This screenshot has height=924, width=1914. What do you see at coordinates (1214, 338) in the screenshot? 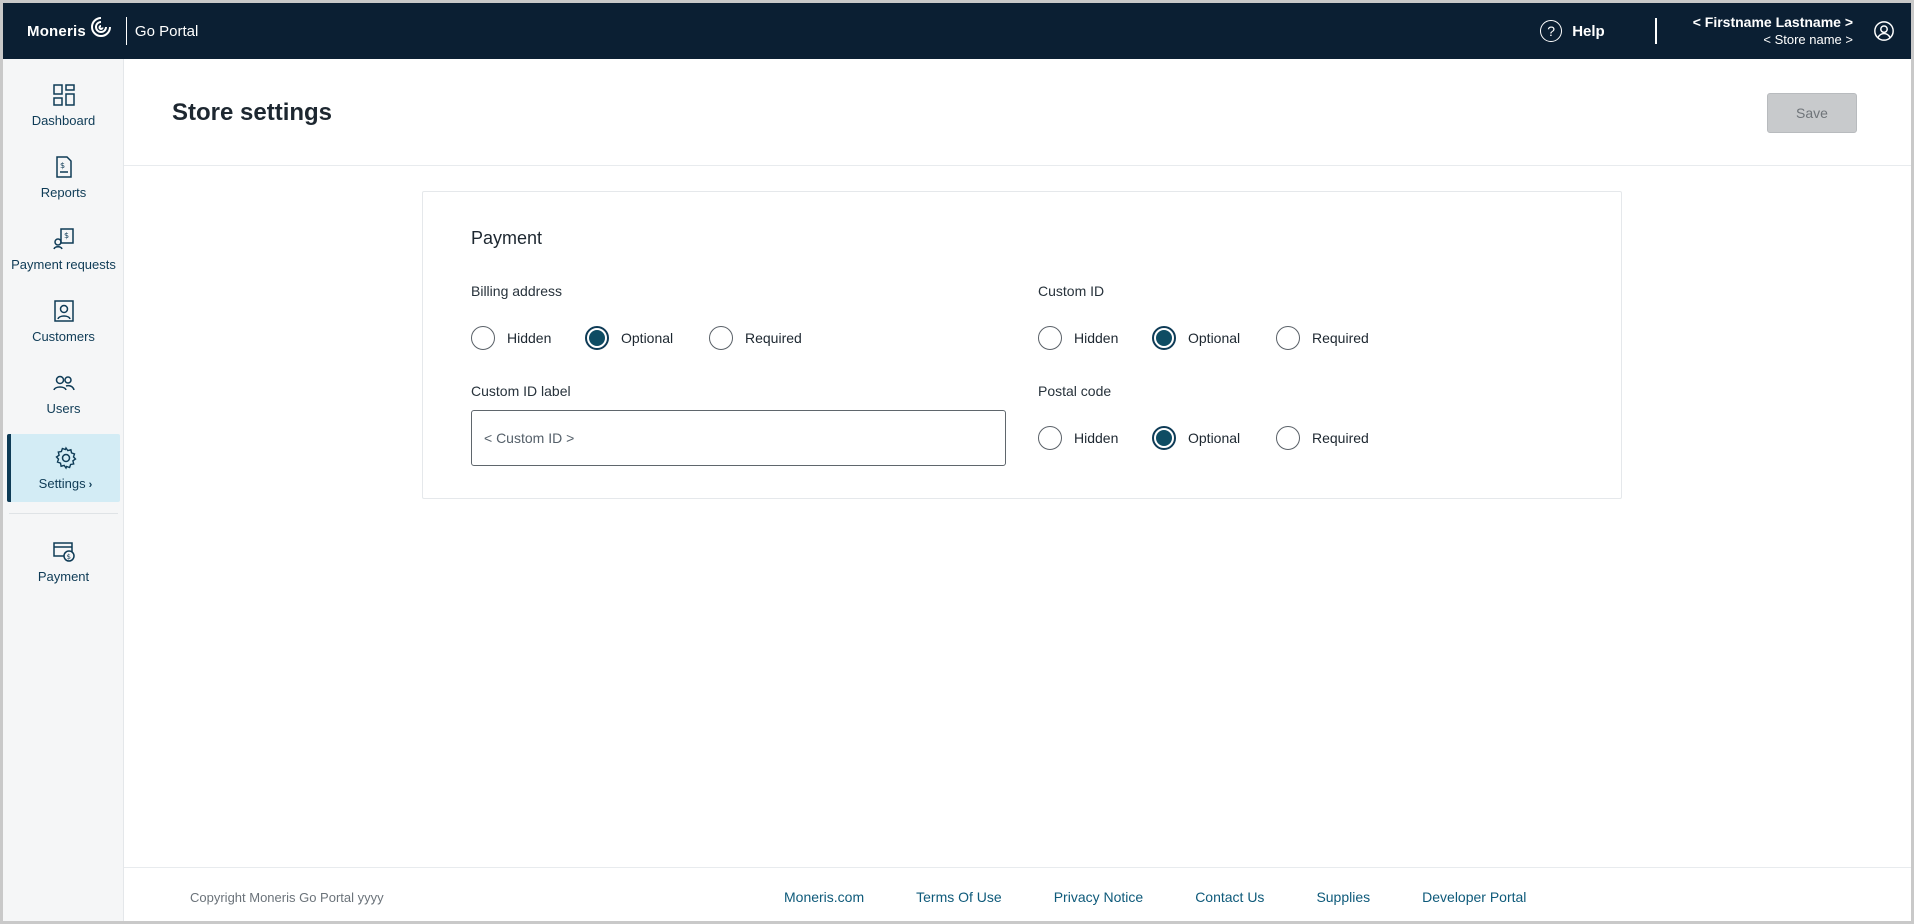
I see `custom-id-optional-radio: Optional` at bounding box center [1214, 338].